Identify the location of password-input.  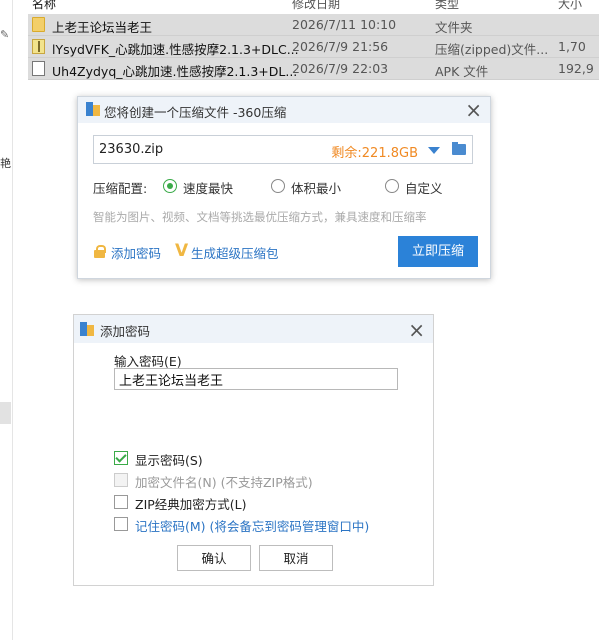
(256, 379).